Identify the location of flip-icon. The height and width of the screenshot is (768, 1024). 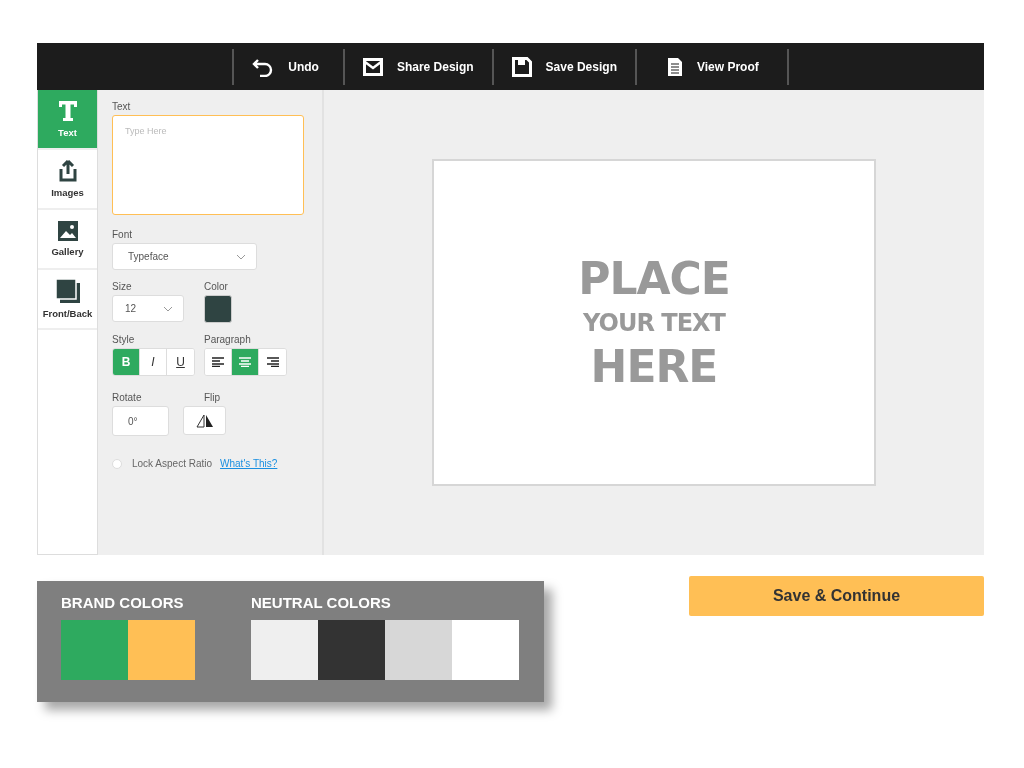
(204, 420).